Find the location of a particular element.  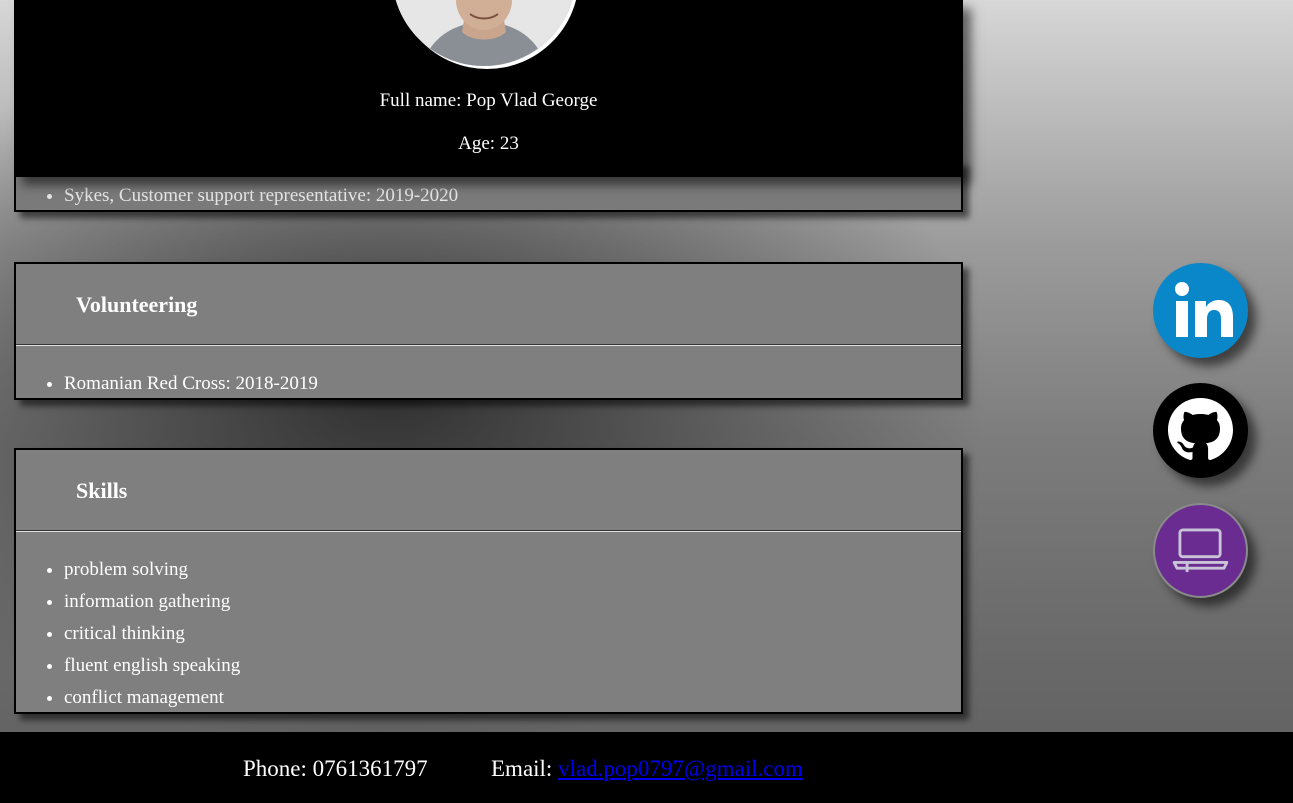

github-button is located at coordinates (1200, 430).